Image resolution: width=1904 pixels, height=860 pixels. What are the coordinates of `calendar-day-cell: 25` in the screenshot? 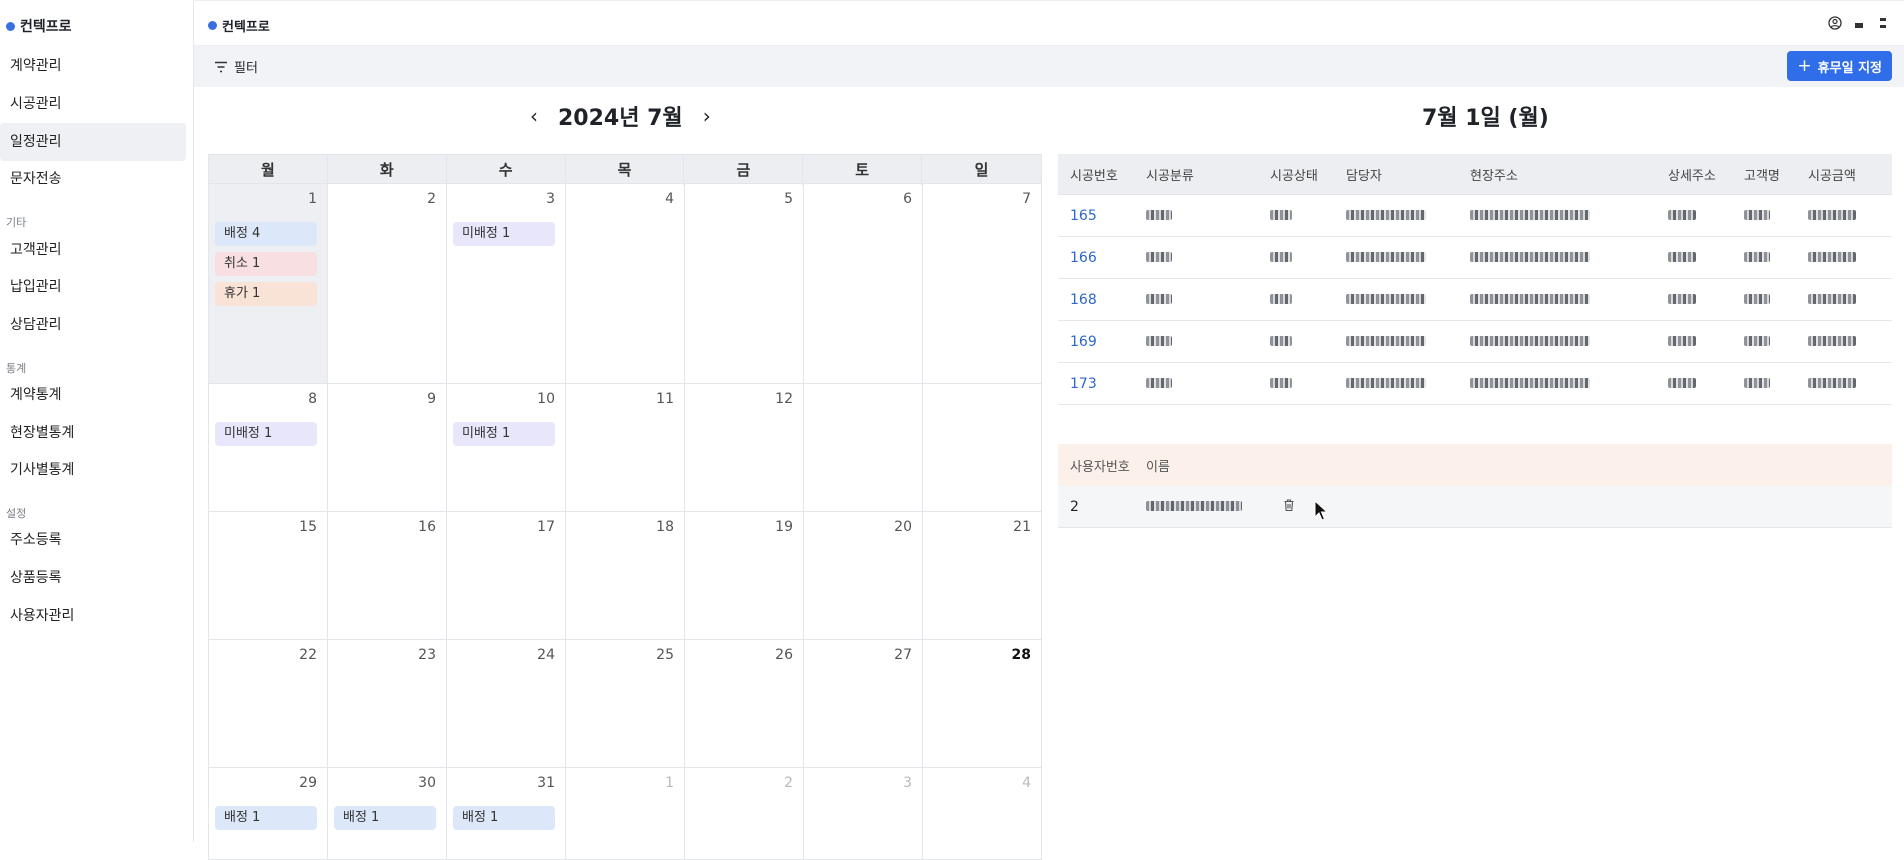 It's located at (625, 704).